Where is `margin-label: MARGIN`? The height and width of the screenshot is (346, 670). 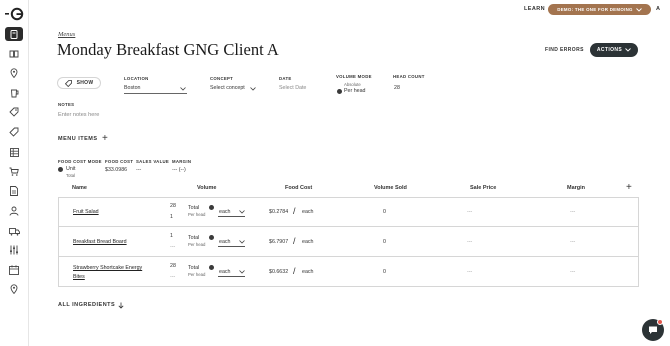 margin-label: MARGIN is located at coordinates (182, 161).